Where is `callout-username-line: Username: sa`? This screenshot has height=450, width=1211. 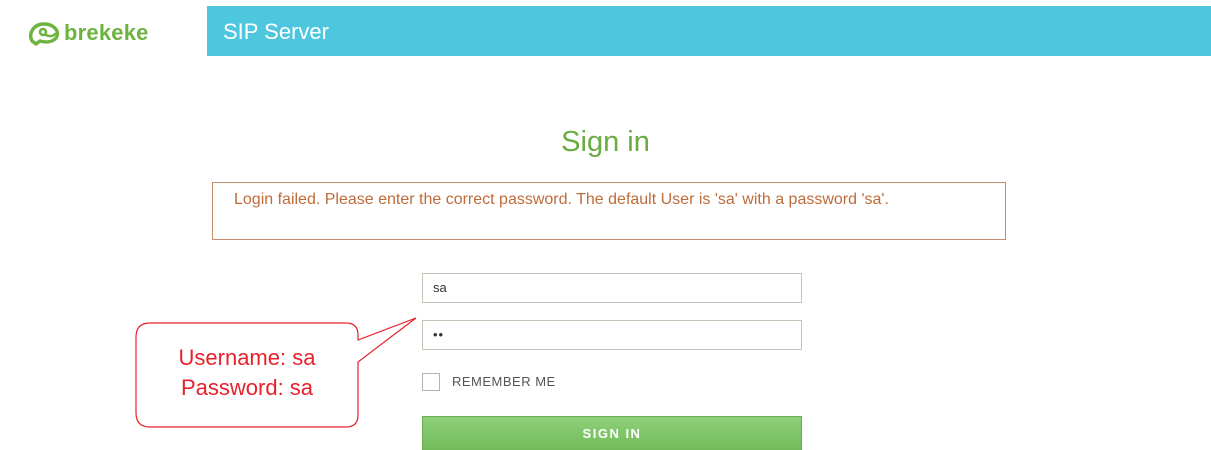
callout-username-line: Username: sa is located at coordinates (247, 357).